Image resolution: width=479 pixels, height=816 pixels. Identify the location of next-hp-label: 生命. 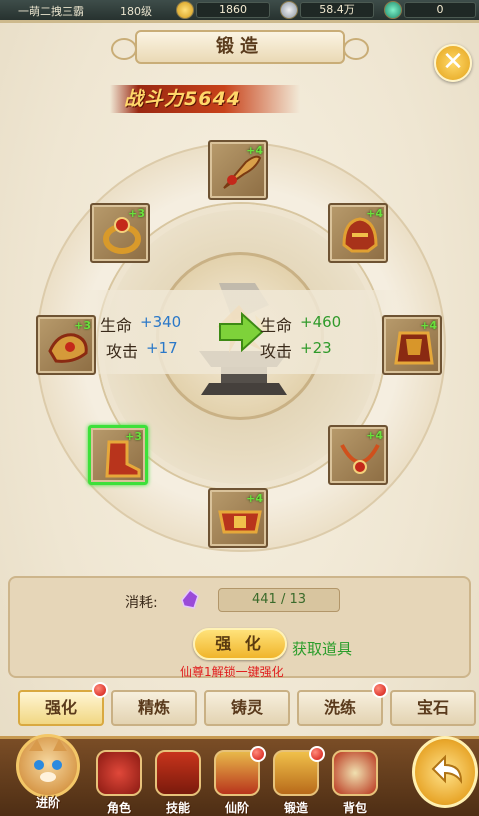
(276, 325).